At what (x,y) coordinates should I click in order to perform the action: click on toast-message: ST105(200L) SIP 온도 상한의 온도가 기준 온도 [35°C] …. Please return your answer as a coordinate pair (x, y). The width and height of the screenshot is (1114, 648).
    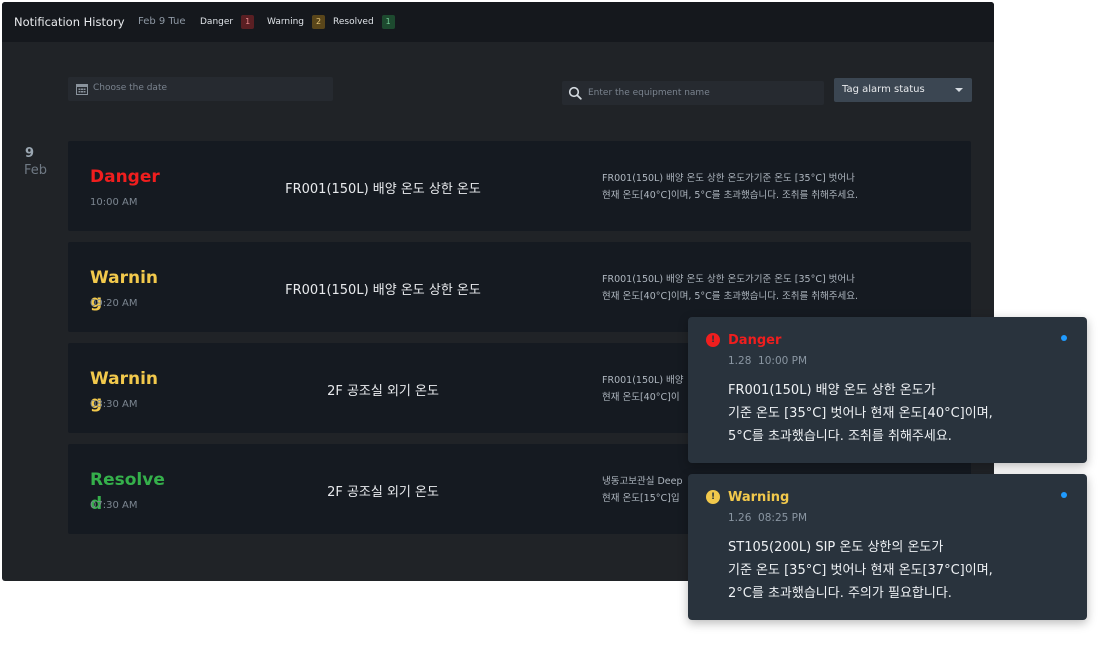
    Looking at the image, I should click on (860, 570).